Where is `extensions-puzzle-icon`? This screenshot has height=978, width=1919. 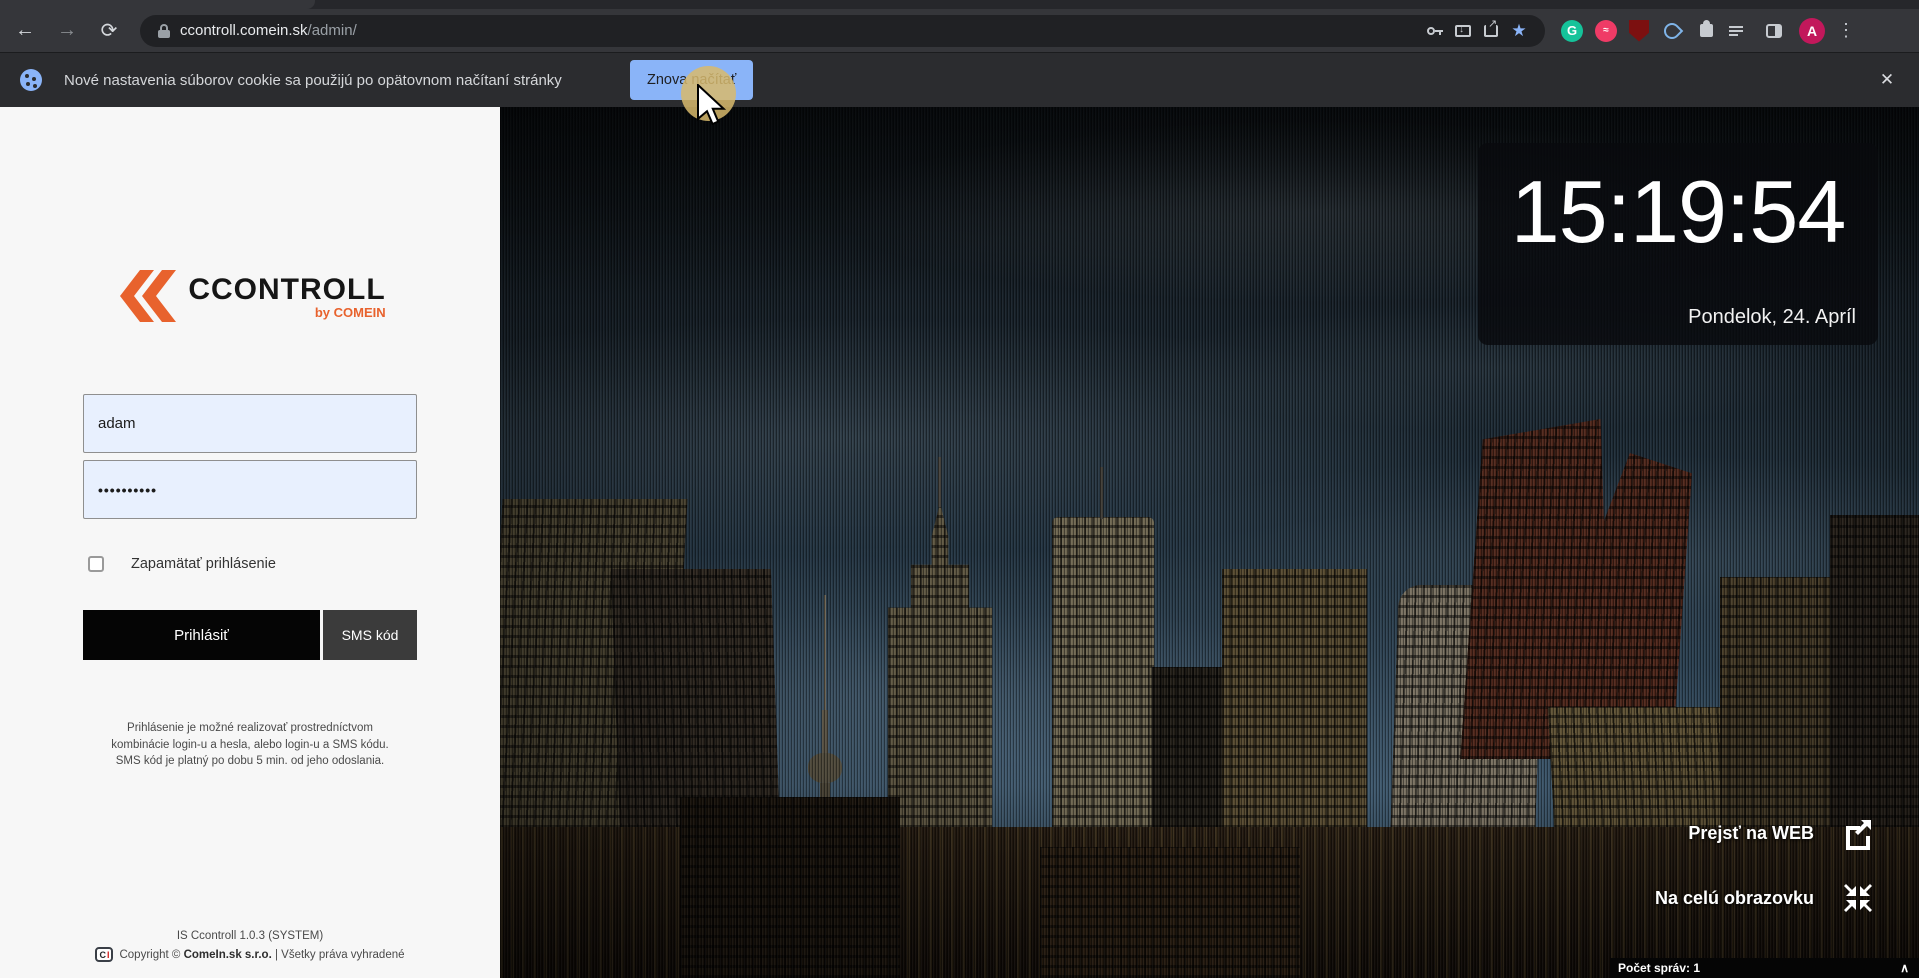
extensions-puzzle-icon is located at coordinates (1706, 31).